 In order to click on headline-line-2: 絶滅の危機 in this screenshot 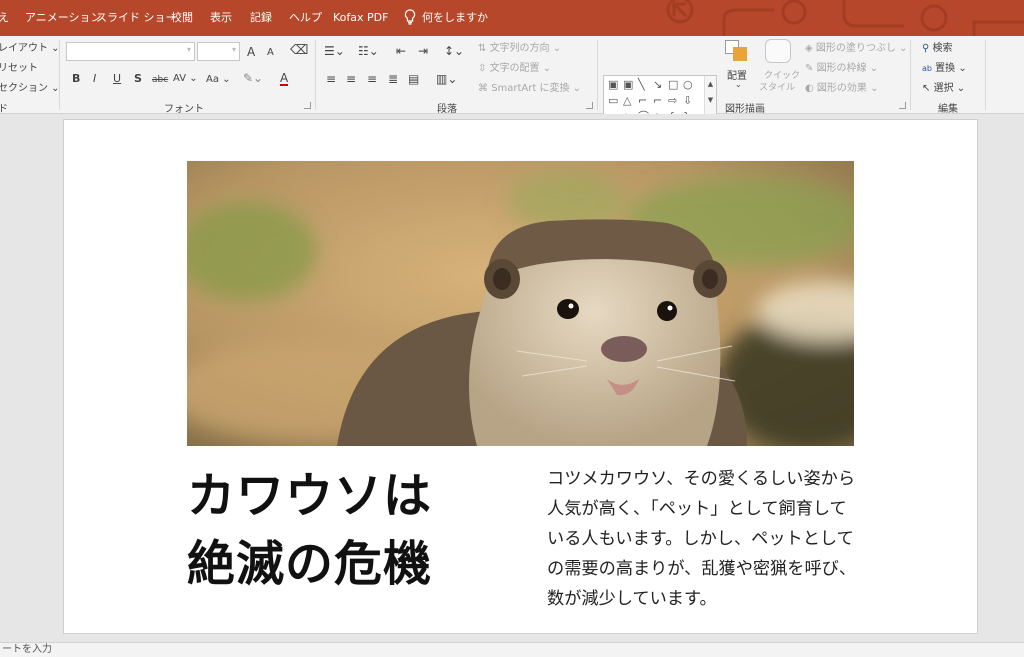, I will do `click(310, 564)`.